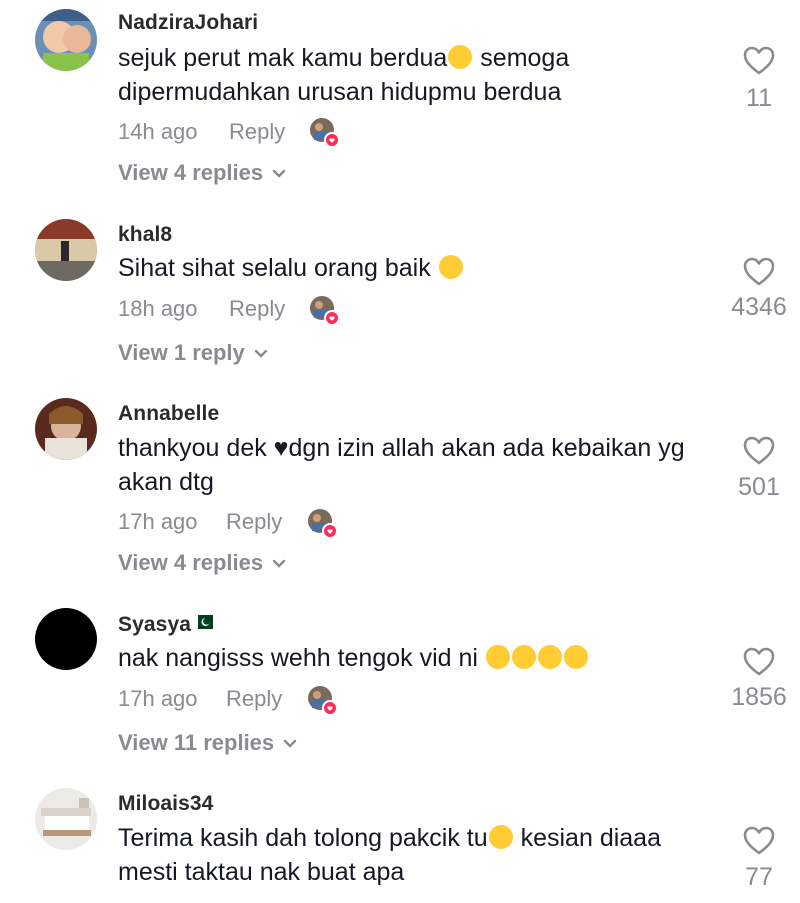 Image resolution: width=800 pixels, height=903 pixels. What do you see at coordinates (301, 658) in the screenshot?
I see `comment-text-line: nak nangisss wehh tengok vid ni` at bounding box center [301, 658].